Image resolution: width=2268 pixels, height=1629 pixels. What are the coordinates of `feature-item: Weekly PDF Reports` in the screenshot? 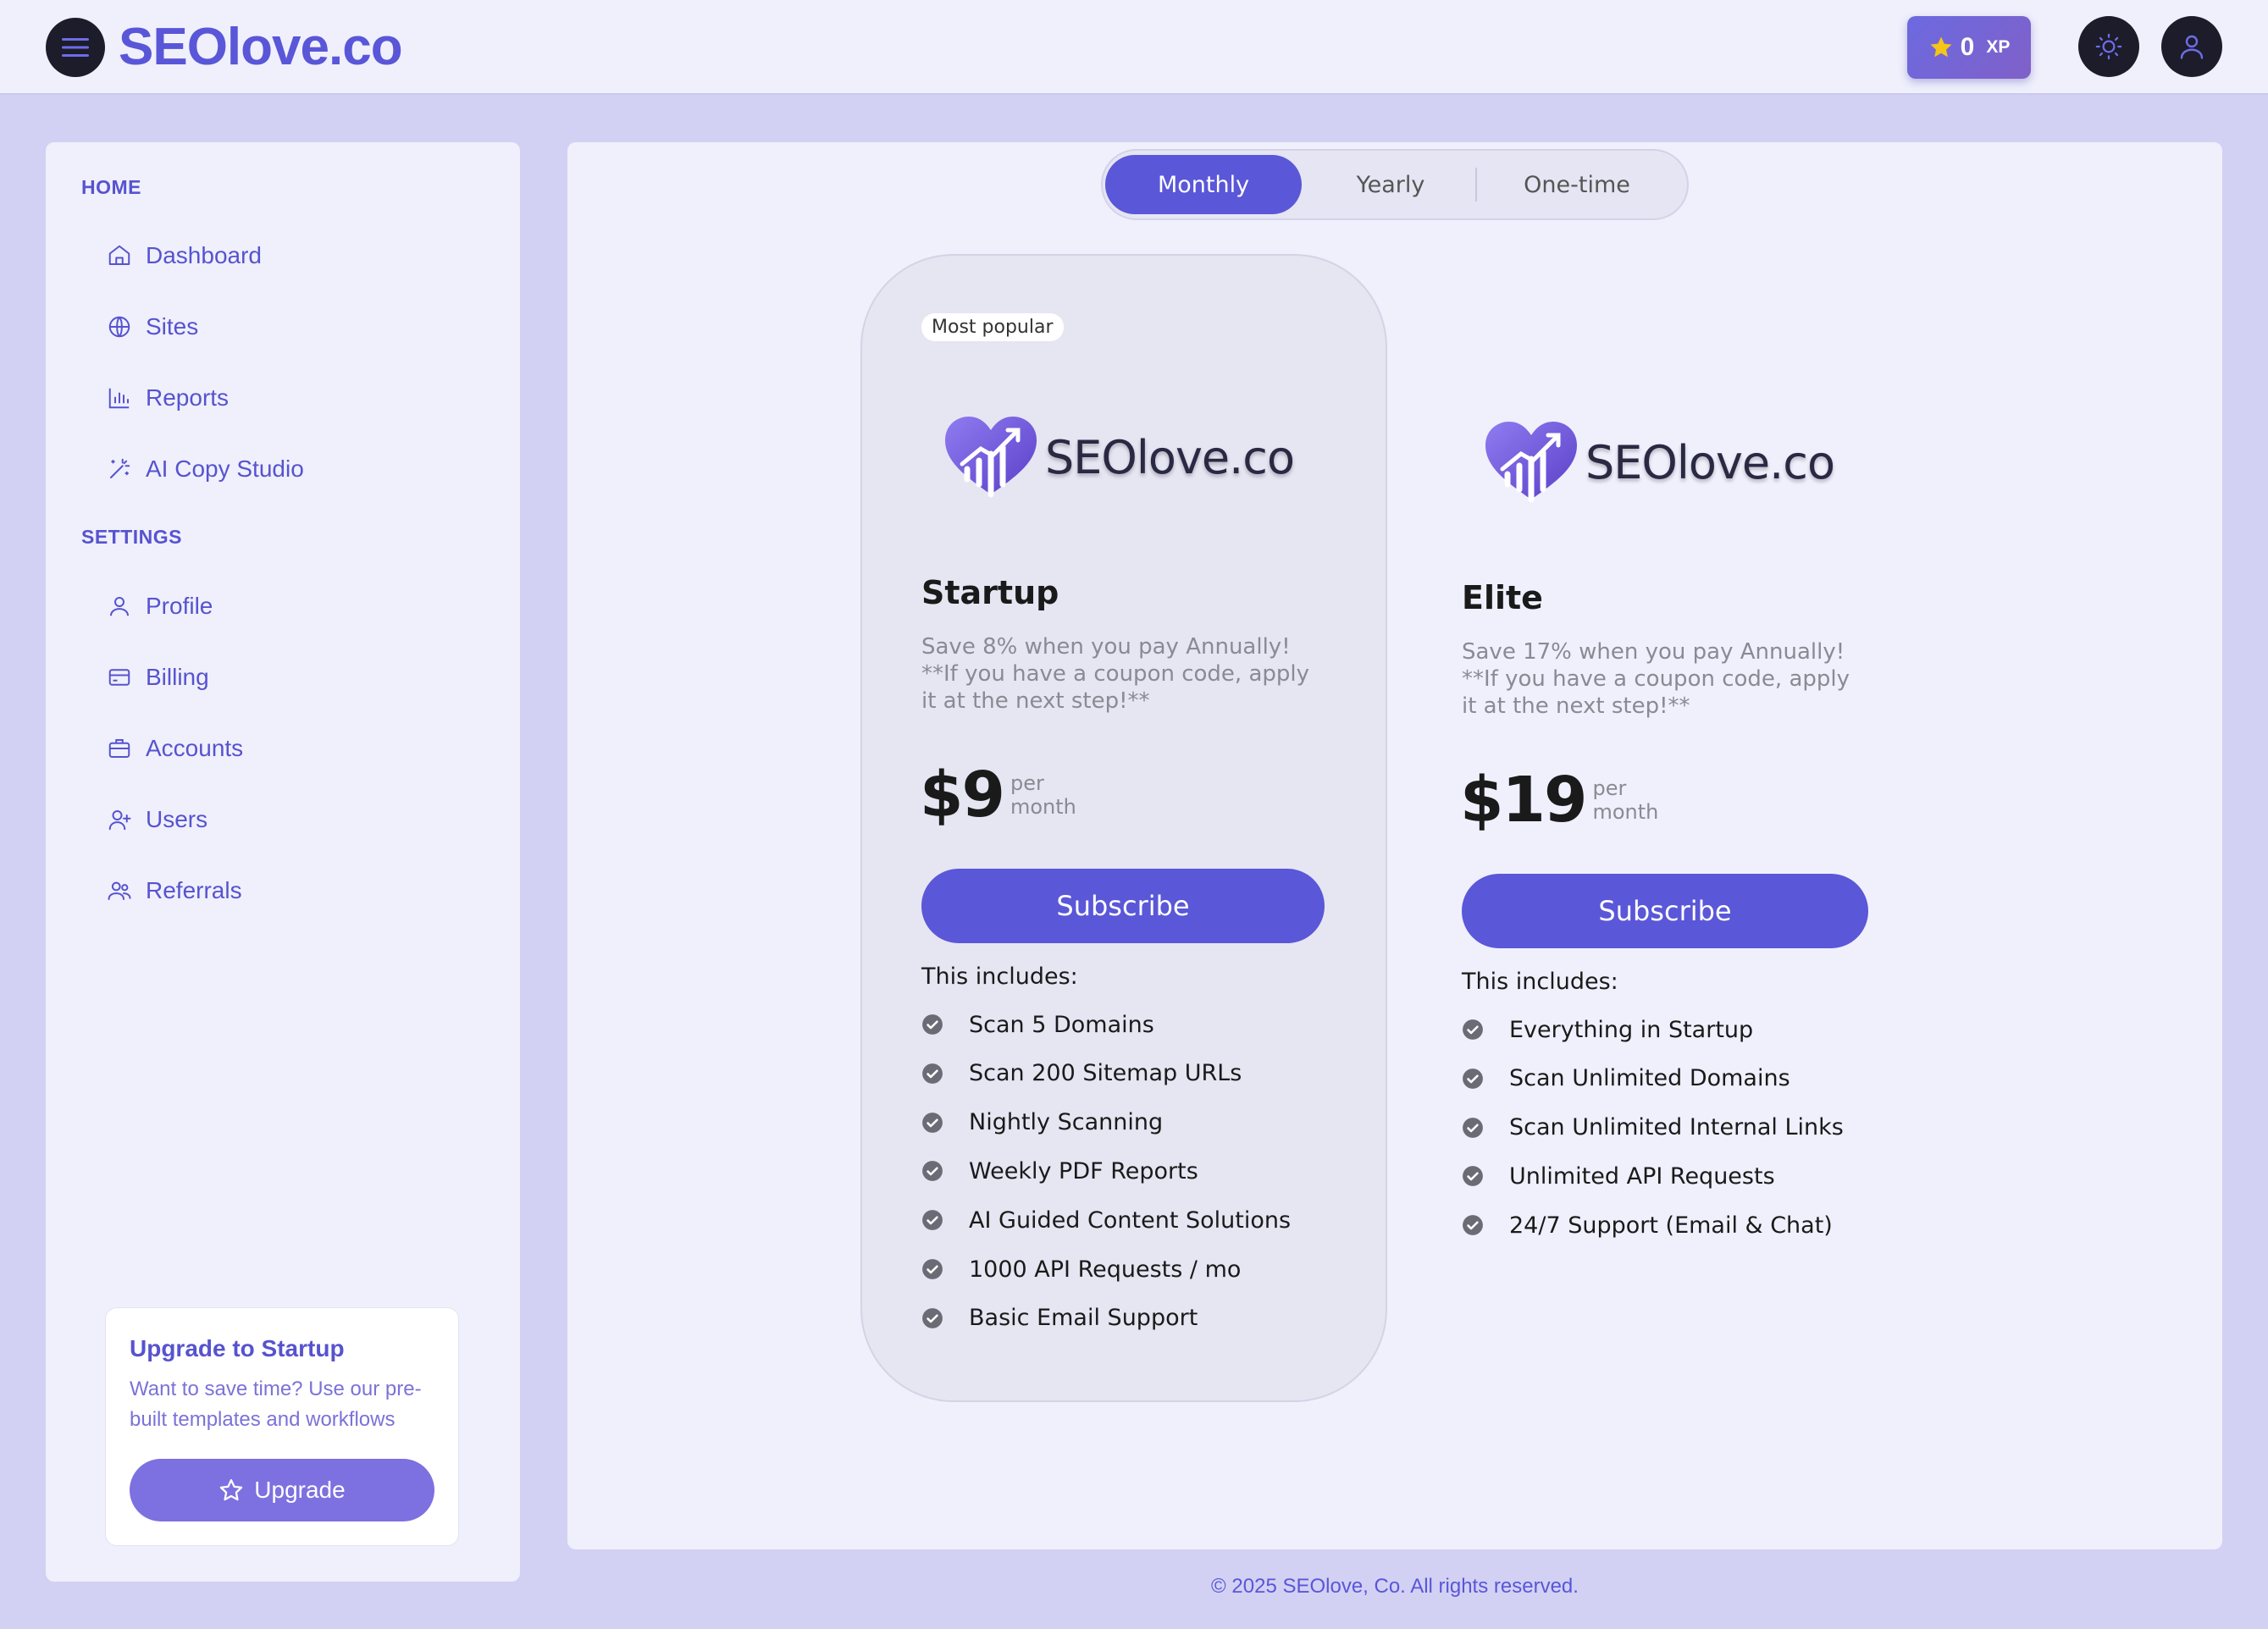 It's located at (1059, 1171).